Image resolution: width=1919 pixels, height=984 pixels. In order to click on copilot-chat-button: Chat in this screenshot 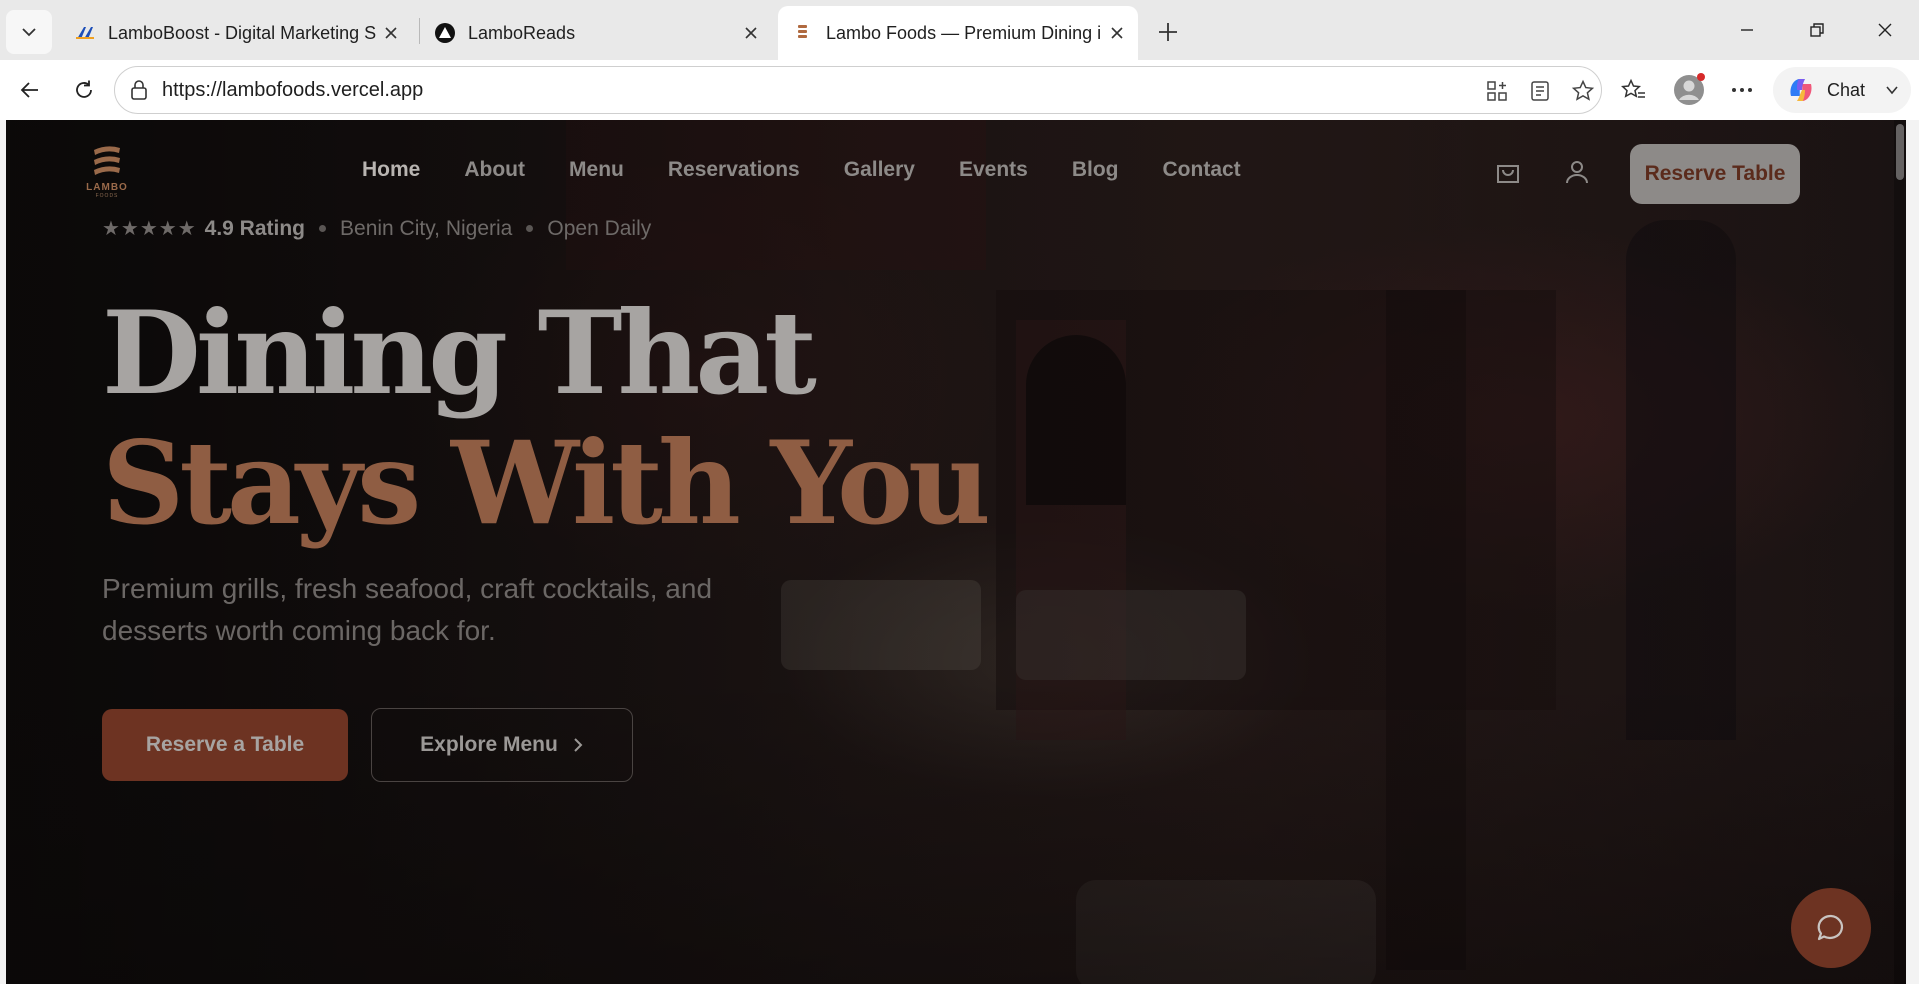, I will do `click(1842, 90)`.